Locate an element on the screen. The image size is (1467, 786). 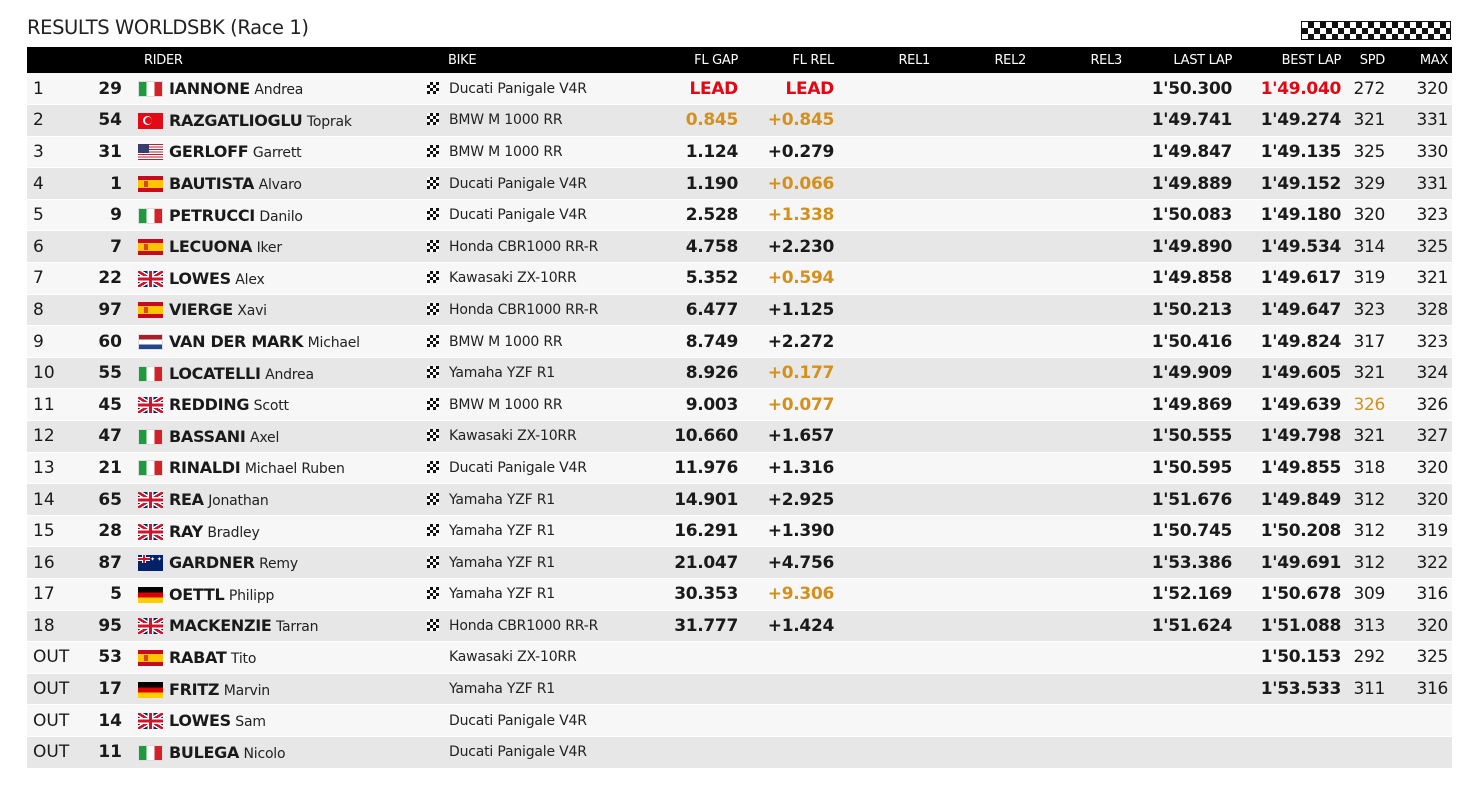
cell-position: 10 is located at coordinates (59, 373).